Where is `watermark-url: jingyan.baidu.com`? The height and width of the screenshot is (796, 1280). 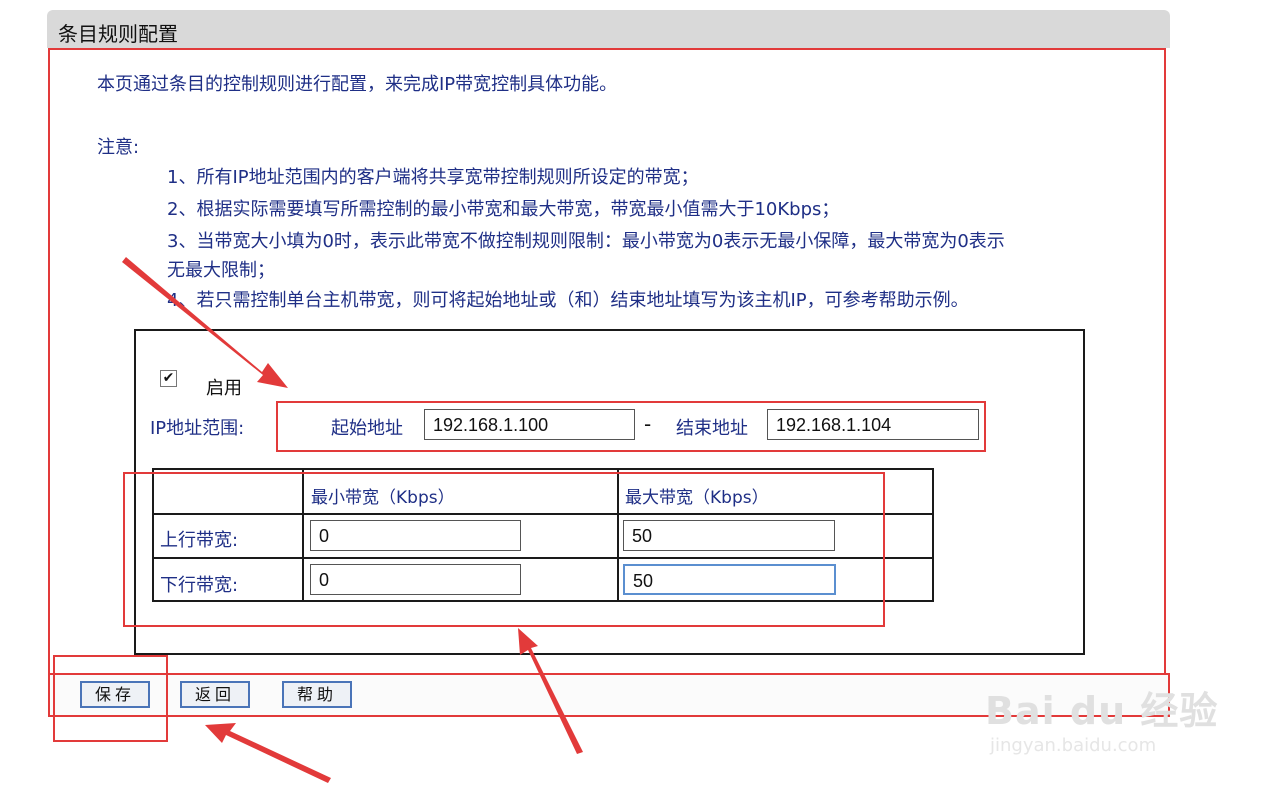 watermark-url: jingyan.baidu.com is located at coordinates (1073, 745).